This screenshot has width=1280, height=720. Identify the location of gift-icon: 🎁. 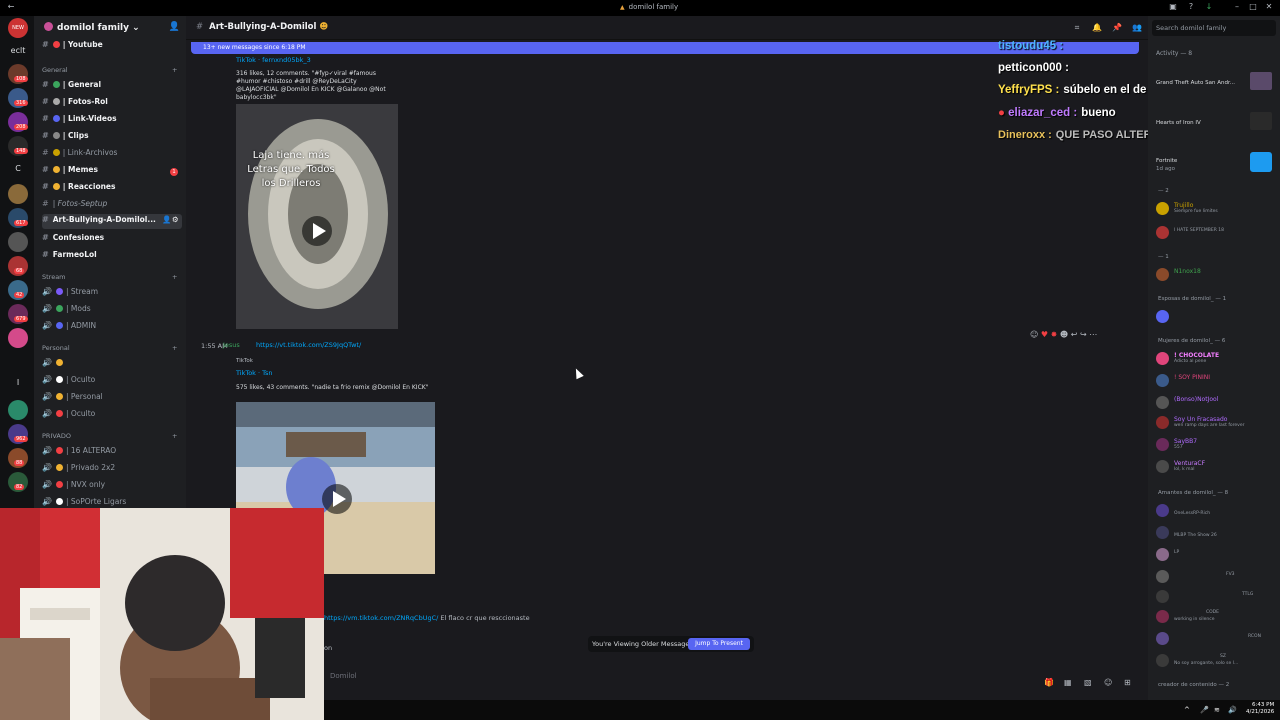
(1049, 683).